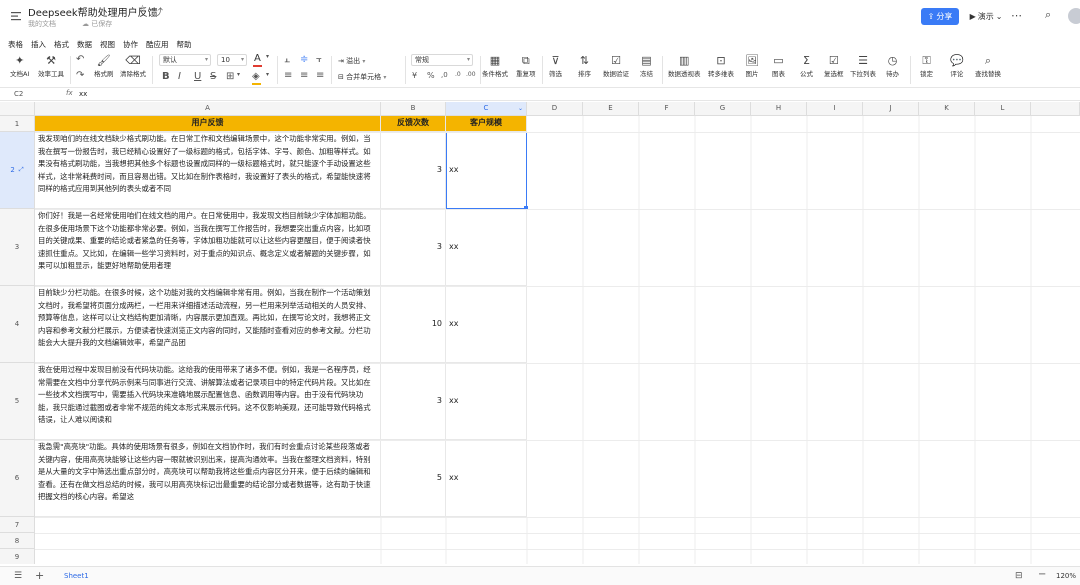  Describe the element at coordinates (142, 9) in the screenshot. I see `star-icon: ☆` at that location.